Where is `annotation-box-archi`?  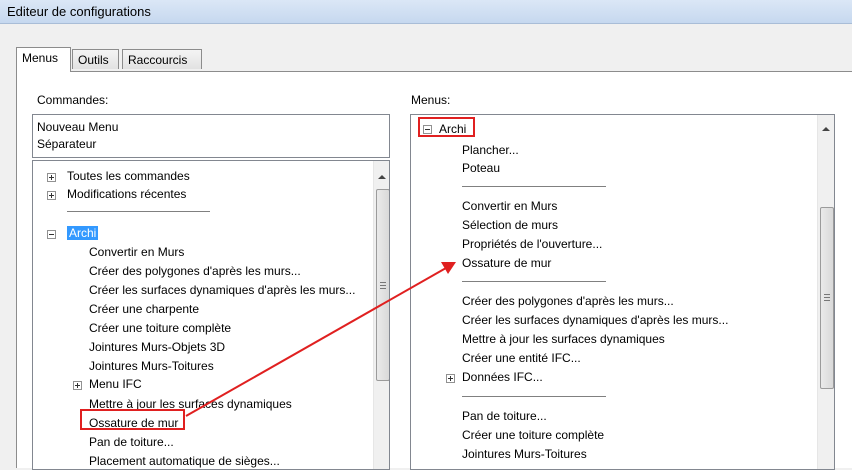
annotation-box-archi is located at coordinates (446, 127).